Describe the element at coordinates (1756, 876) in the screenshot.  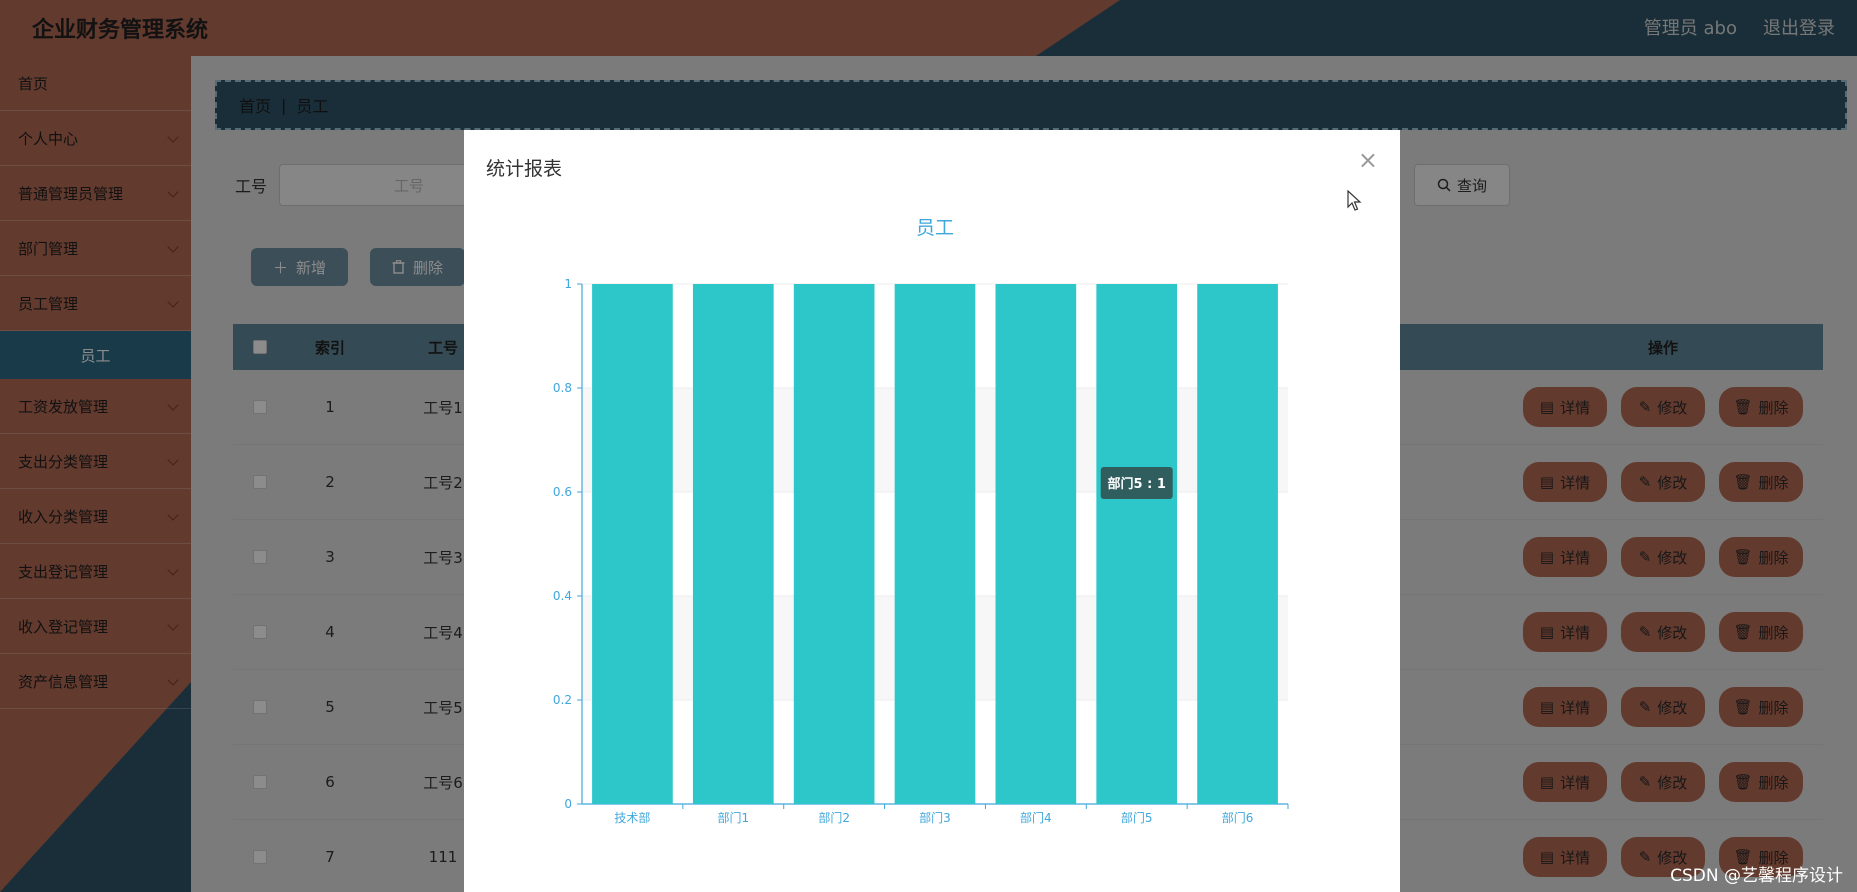
I see `watermark: CSDN @艺馨程序设计` at that location.